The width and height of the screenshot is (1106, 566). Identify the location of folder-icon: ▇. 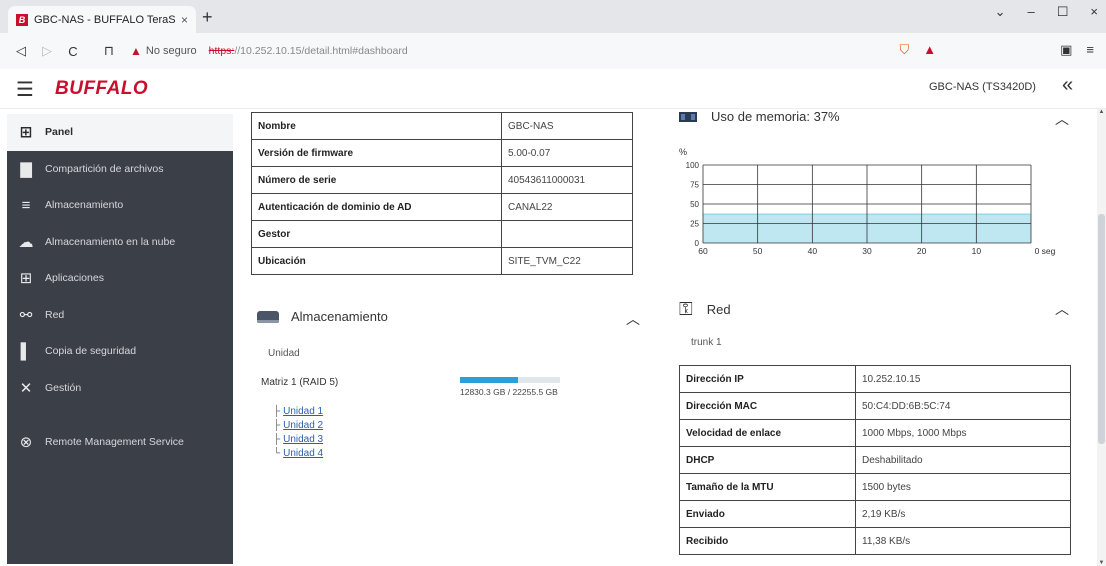
(26, 169).